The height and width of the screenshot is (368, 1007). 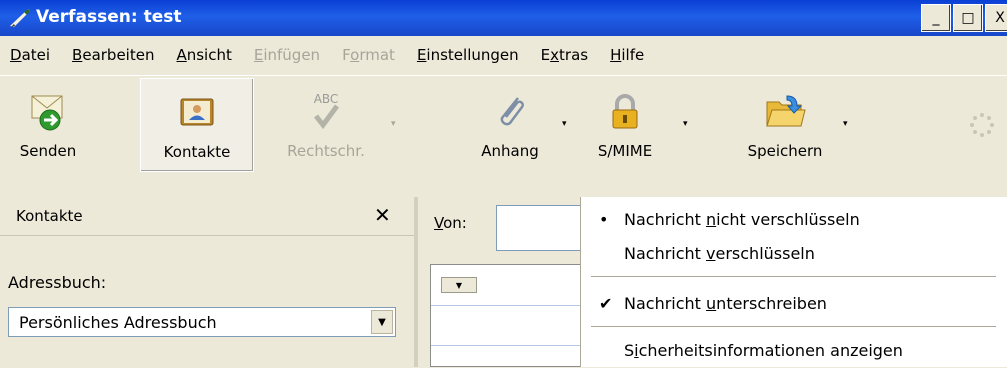 I want to click on menu-ansicht: Ansicht, so click(x=203, y=55).